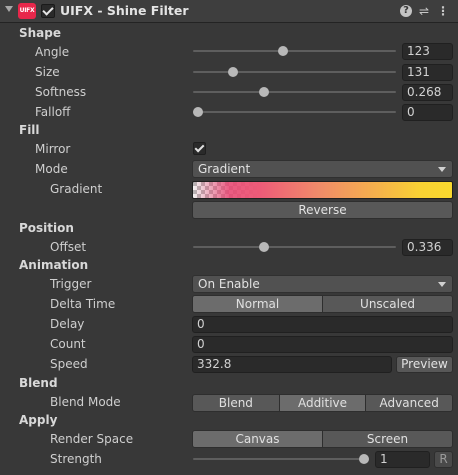  What do you see at coordinates (69, 364) in the screenshot?
I see `speed-label: Speed` at bounding box center [69, 364].